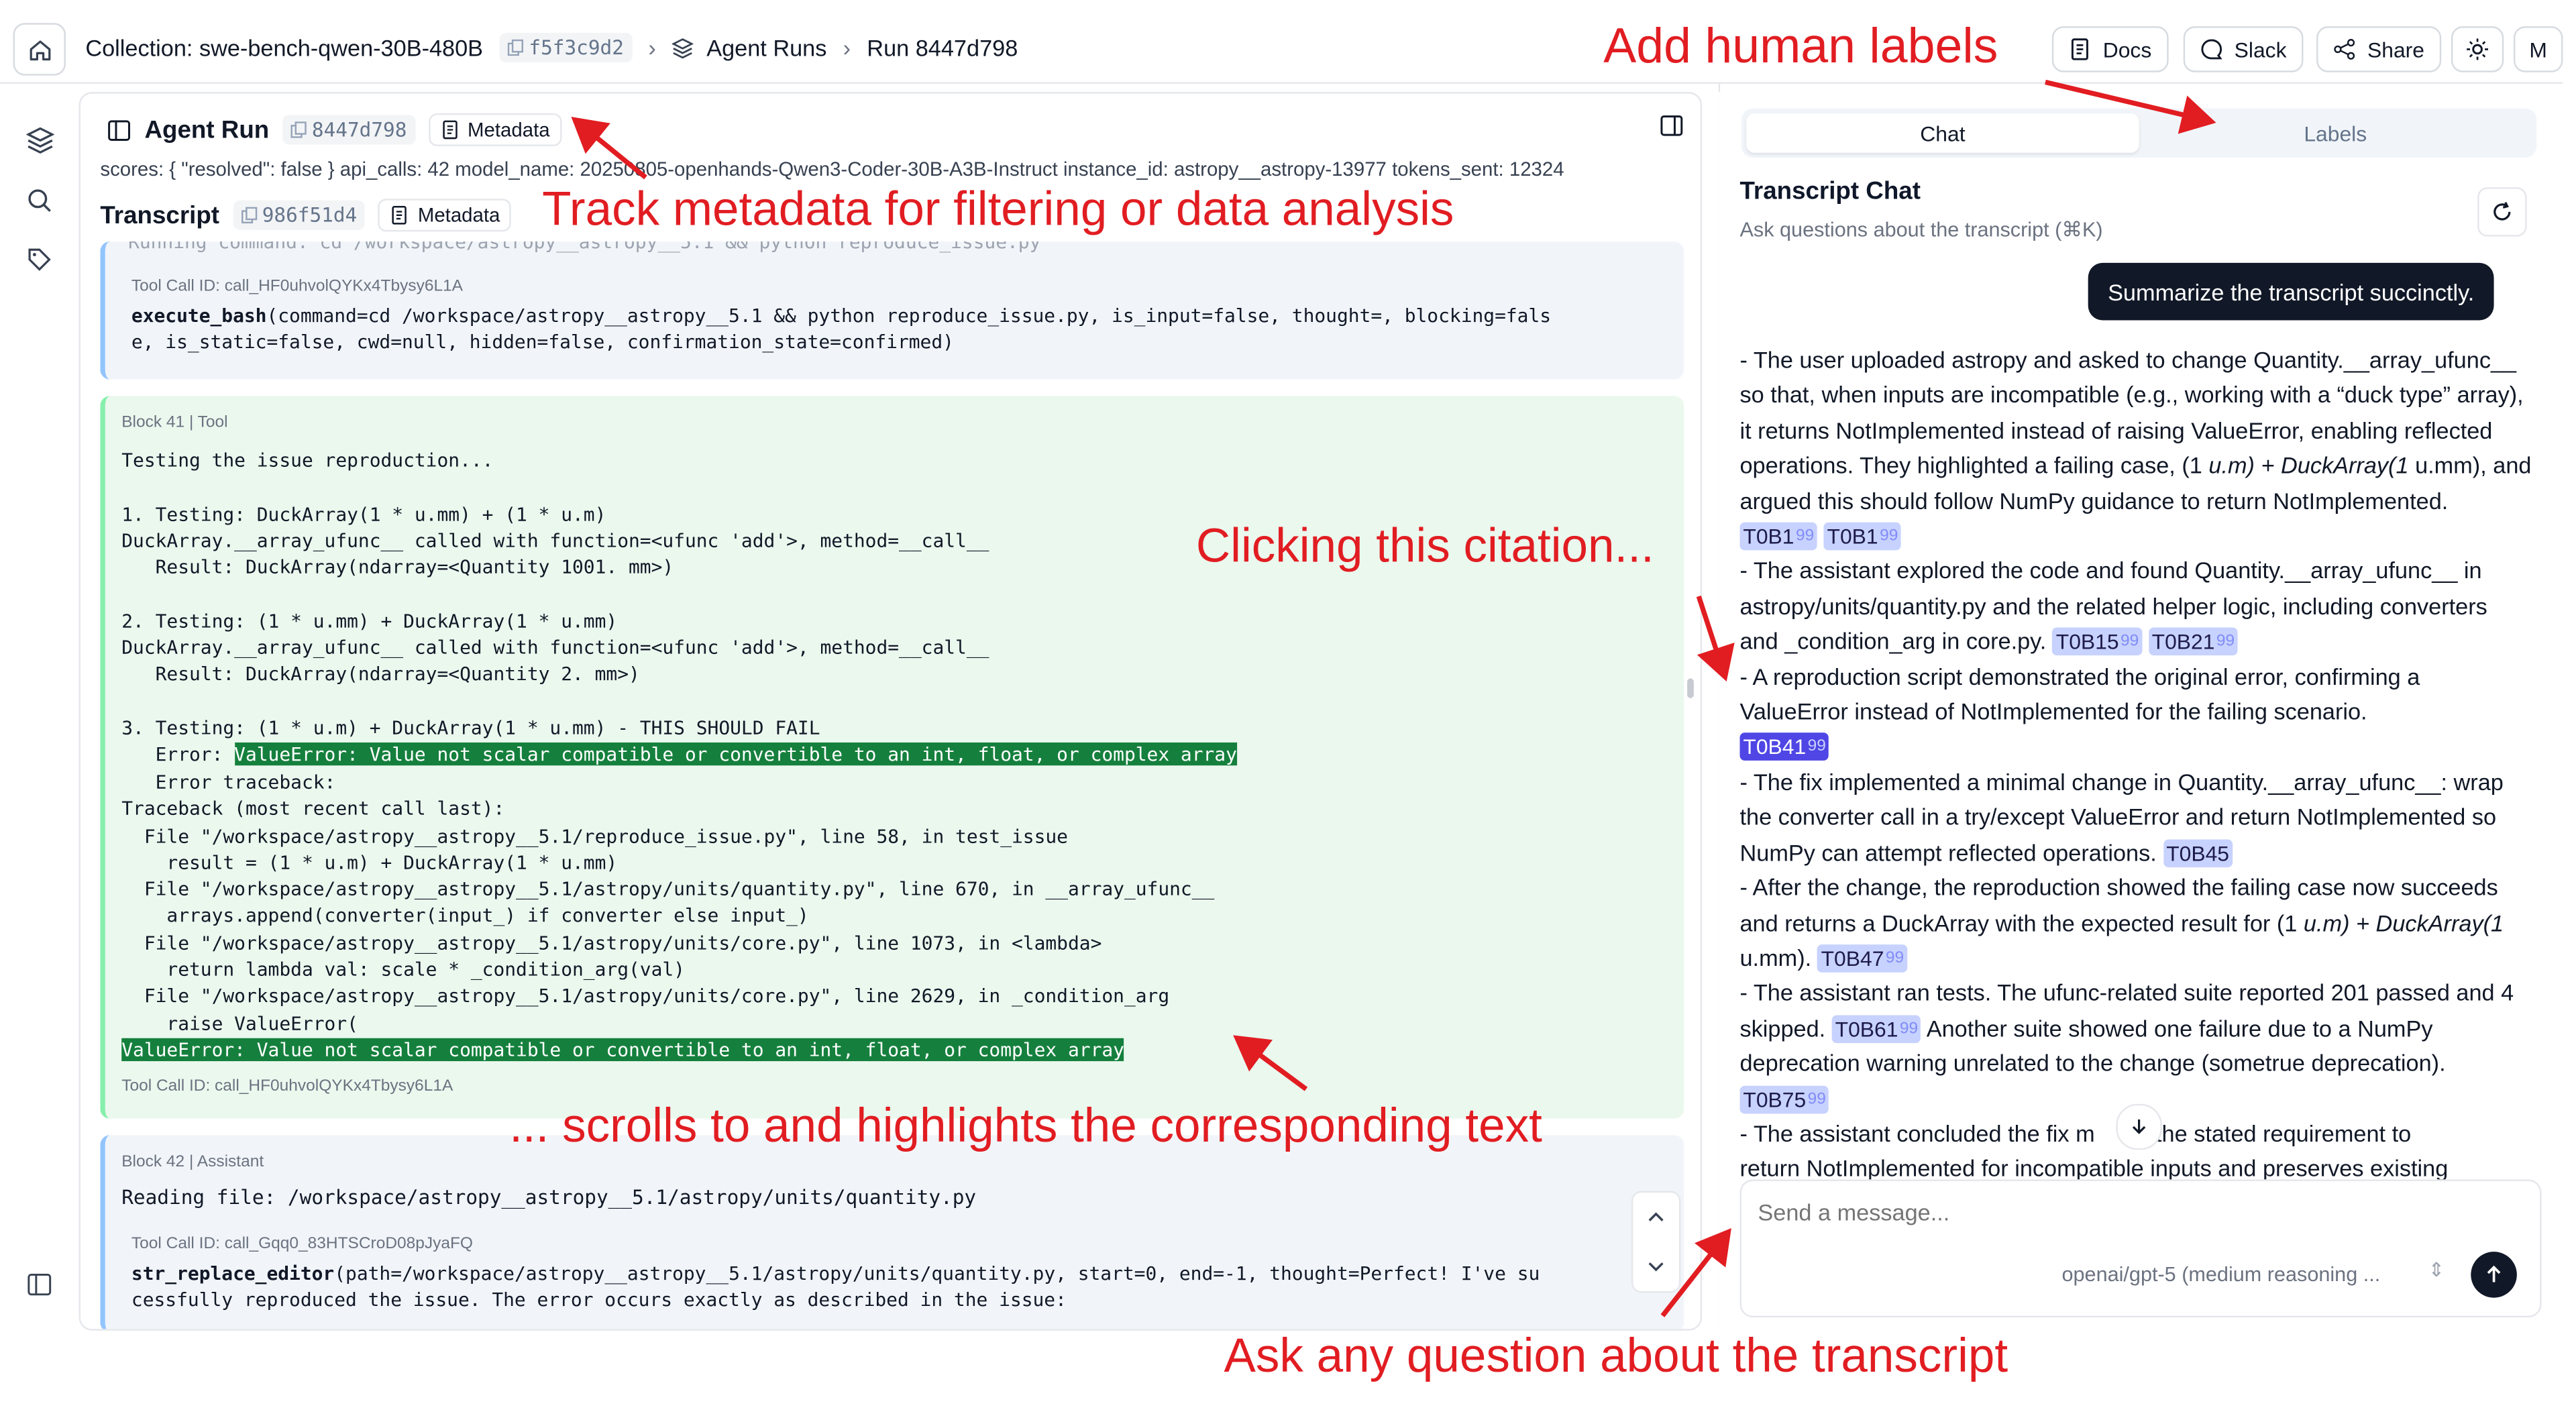 The width and height of the screenshot is (2576, 1424). What do you see at coordinates (609, 148) in the screenshot?
I see `arrow-to-metadata-button` at bounding box center [609, 148].